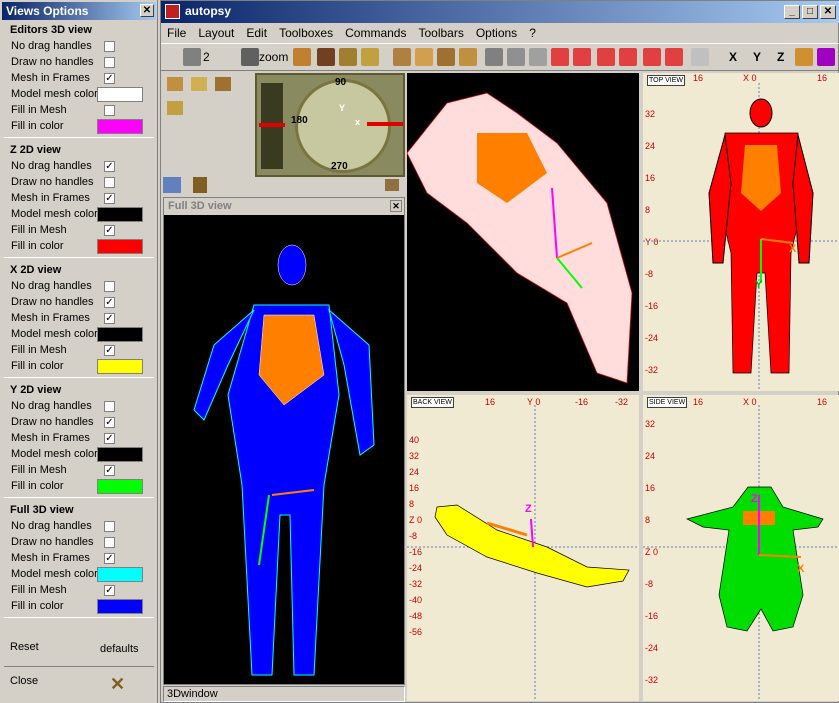 Image resolution: width=839 pixels, height=703 pixels. What do you see at coordinates (402, 57) in the screenshot?
I see `link-icon` at bounding box center [402, 57].